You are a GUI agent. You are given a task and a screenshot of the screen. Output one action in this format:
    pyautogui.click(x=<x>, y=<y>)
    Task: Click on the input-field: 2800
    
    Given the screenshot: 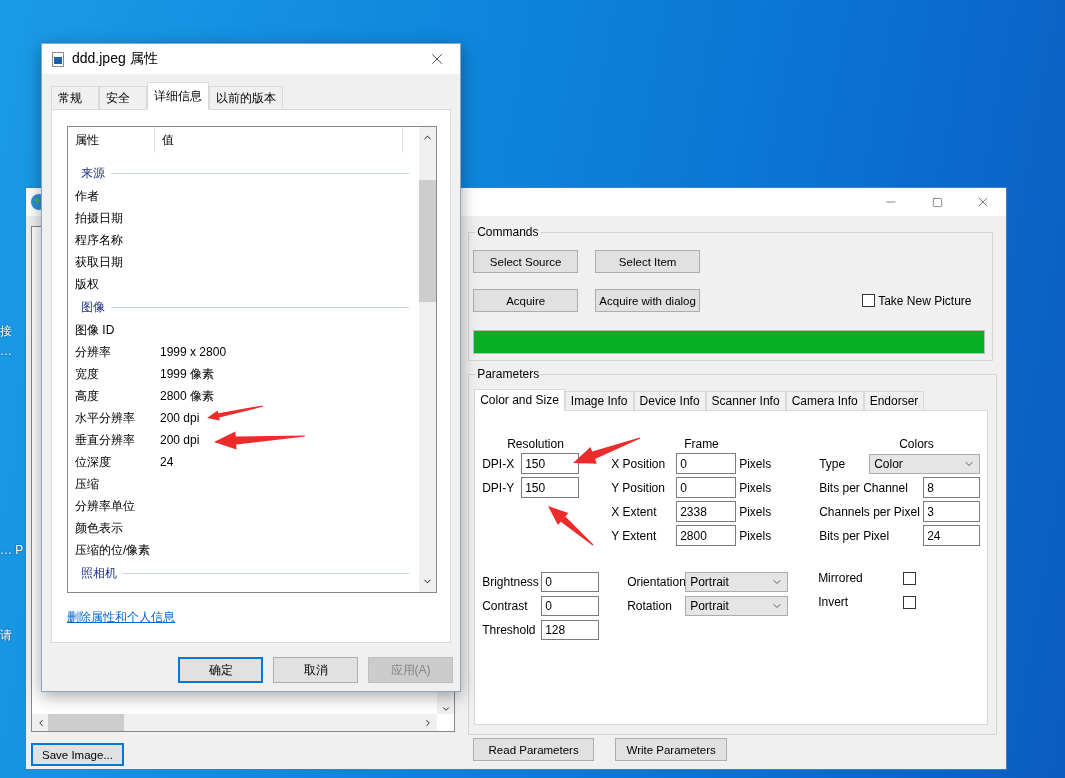 What is the action you would take?
    pyautogui.click(x=706, y=535)
    